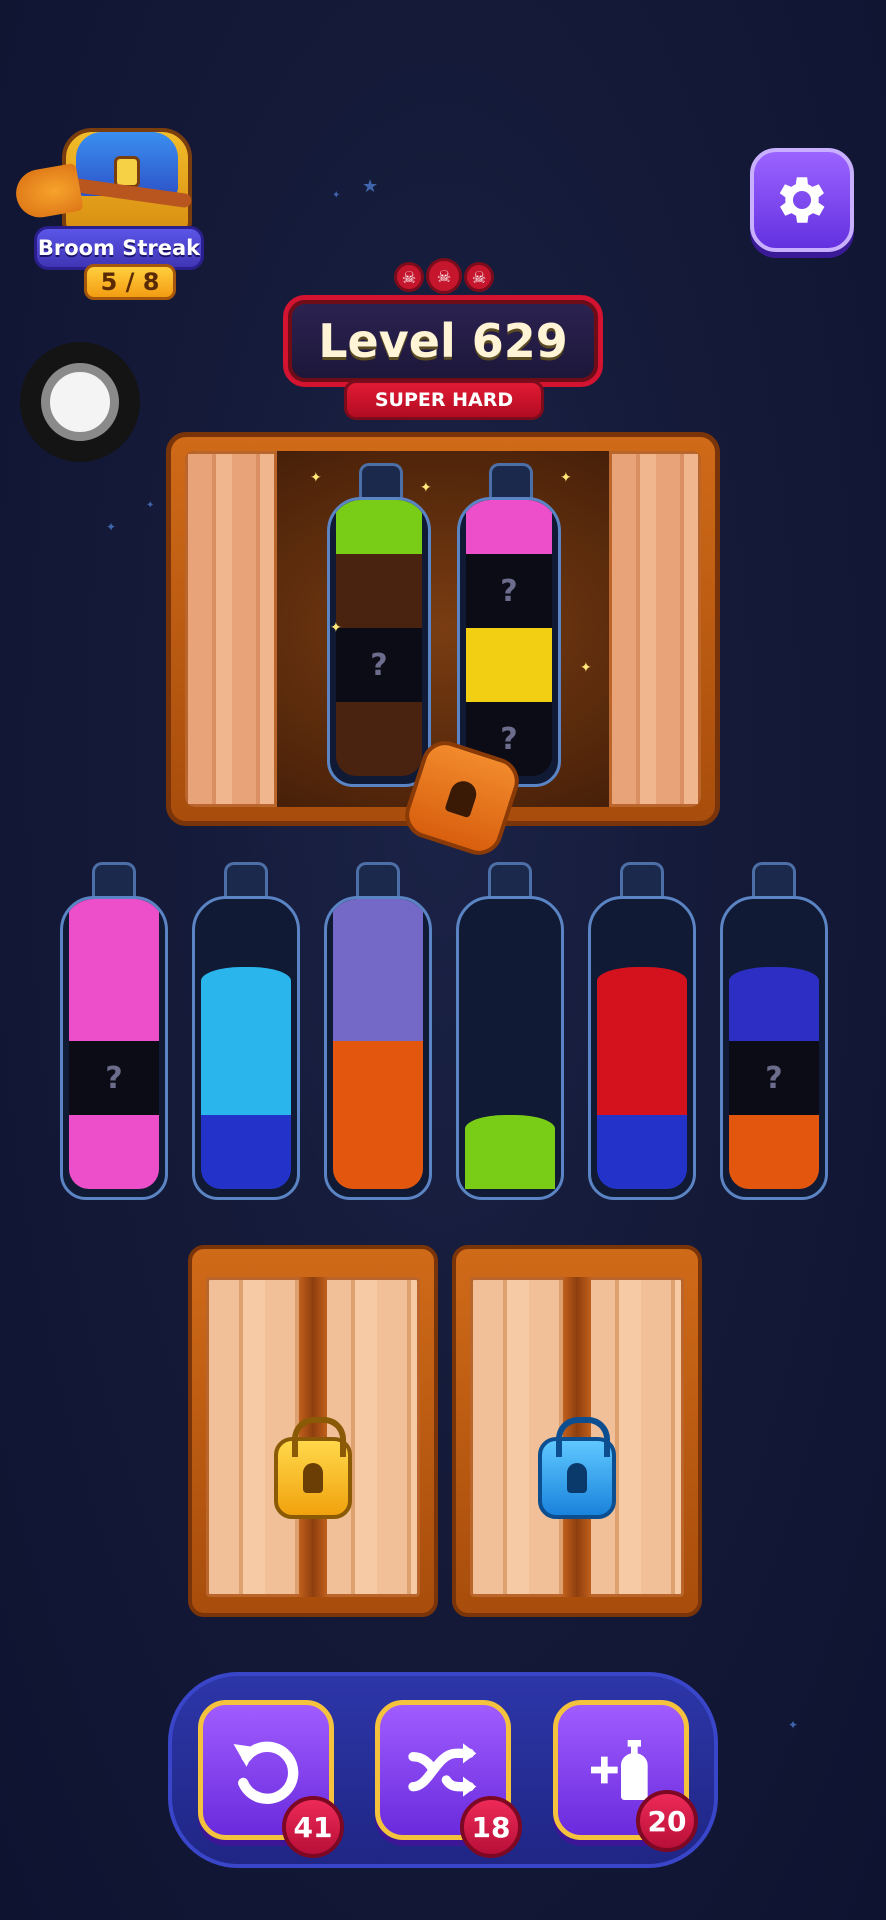  What do you see at coordinates (509, 665) in the screenshot?
I see `liquid-layer-yellow` at bounding box center [509, 665].